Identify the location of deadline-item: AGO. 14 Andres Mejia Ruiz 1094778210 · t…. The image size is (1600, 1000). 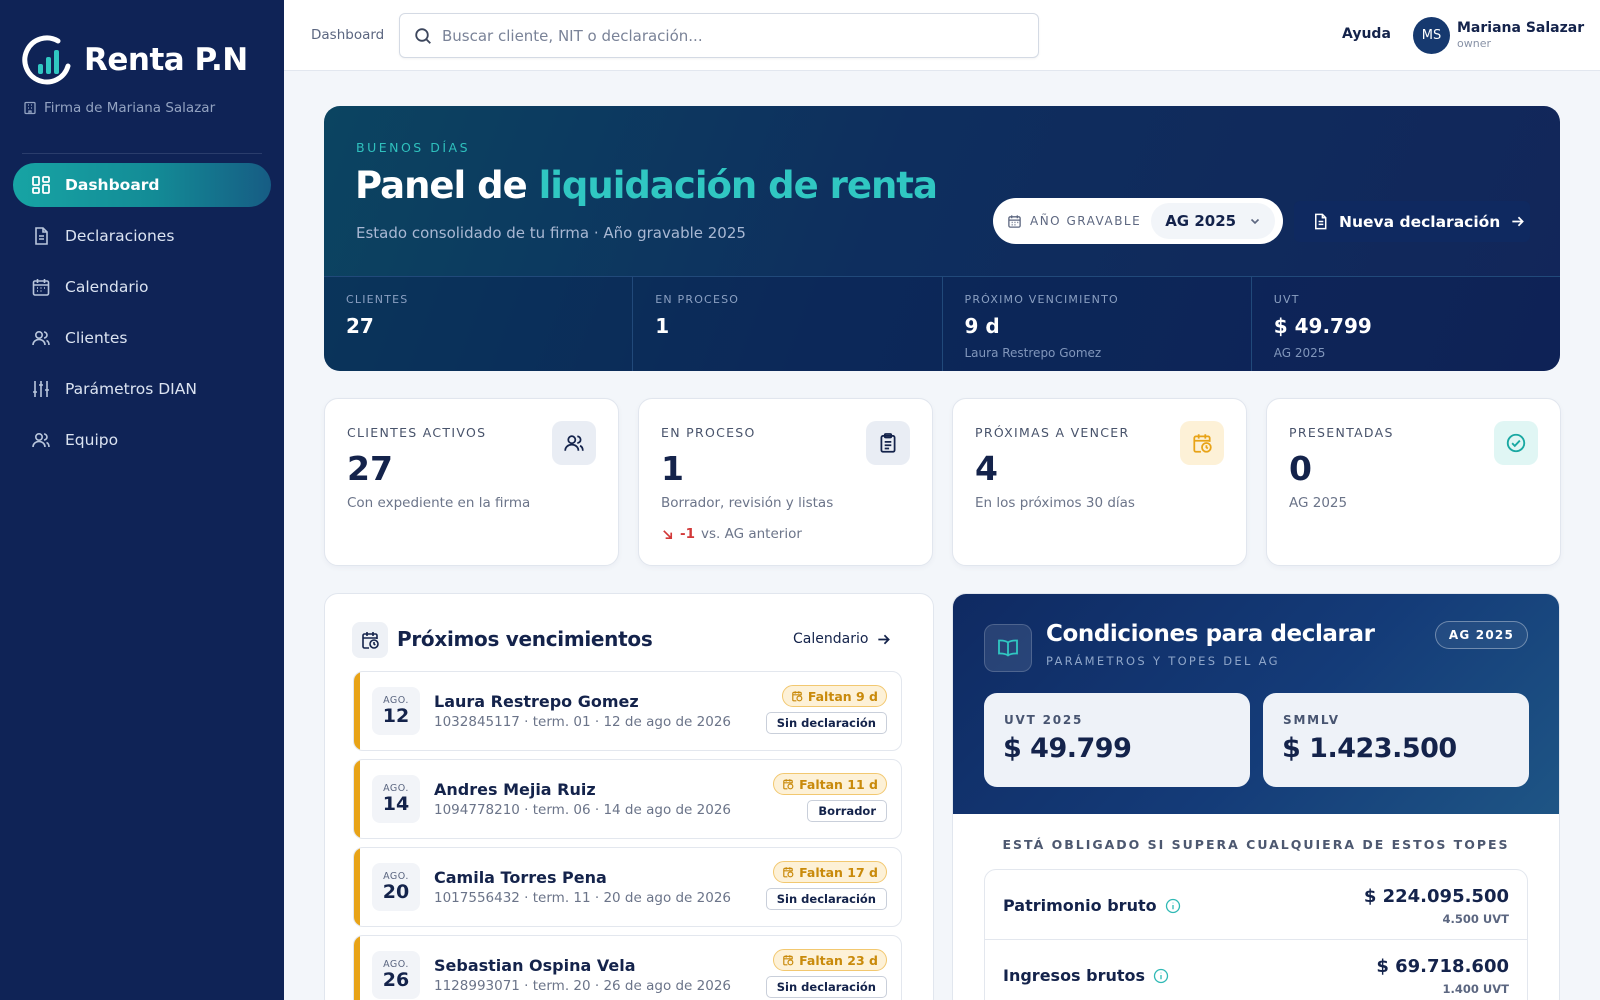
(627, 799).